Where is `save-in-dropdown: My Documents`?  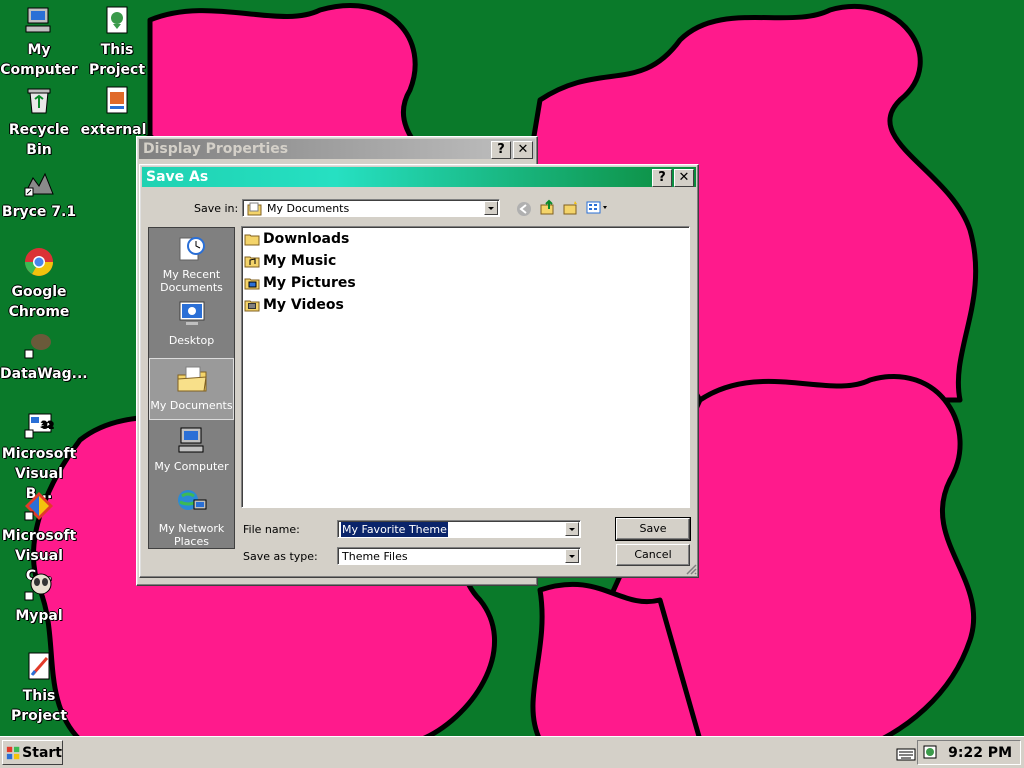
save-in-dropdown: My Documents is located at coordinates (371, 208).